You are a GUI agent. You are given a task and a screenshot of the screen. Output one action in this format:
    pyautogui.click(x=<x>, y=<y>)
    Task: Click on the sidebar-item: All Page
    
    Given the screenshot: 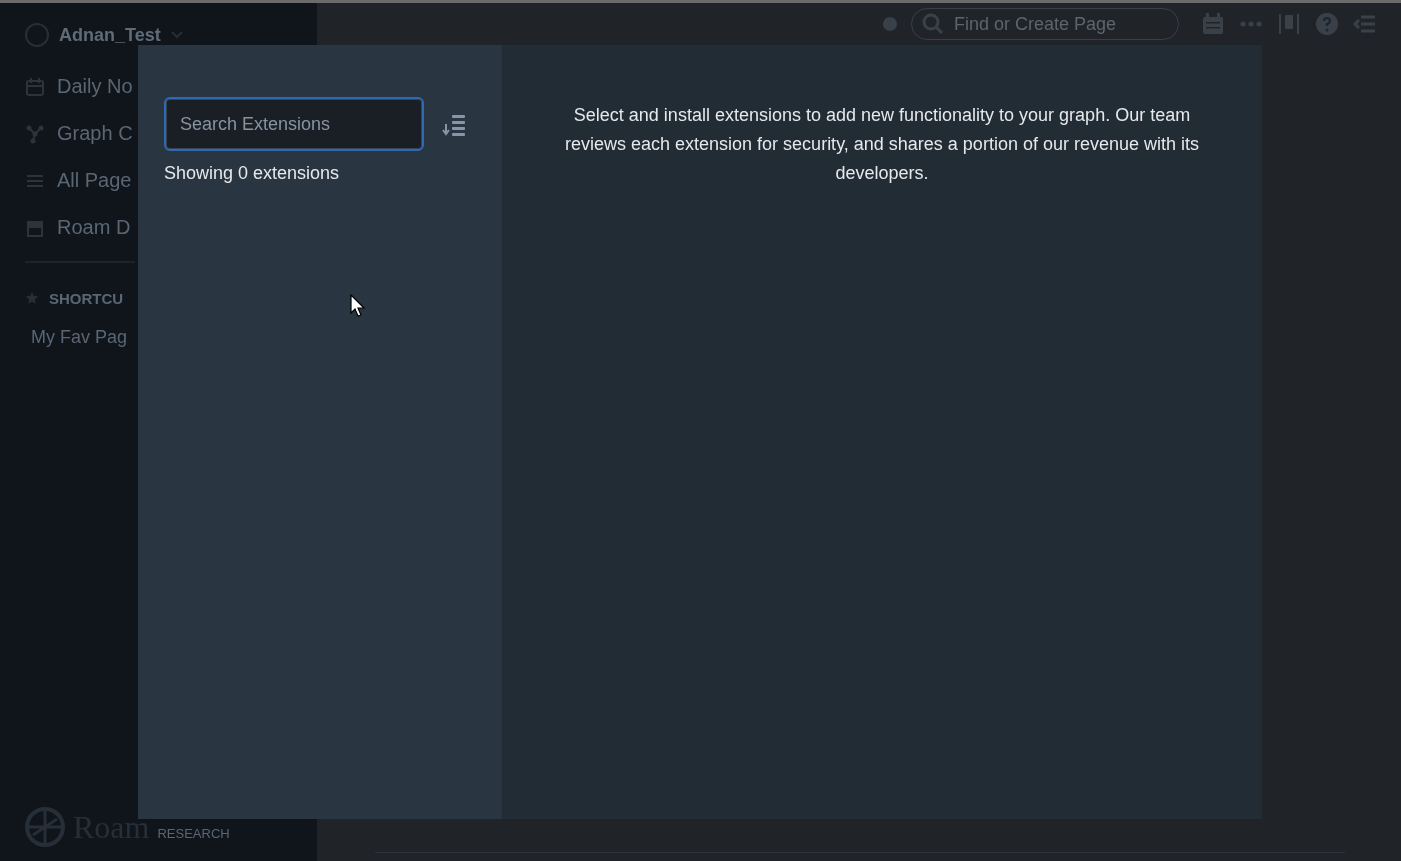 What is the action you would take?
    pyautogui.click(x=94, y=180)
    